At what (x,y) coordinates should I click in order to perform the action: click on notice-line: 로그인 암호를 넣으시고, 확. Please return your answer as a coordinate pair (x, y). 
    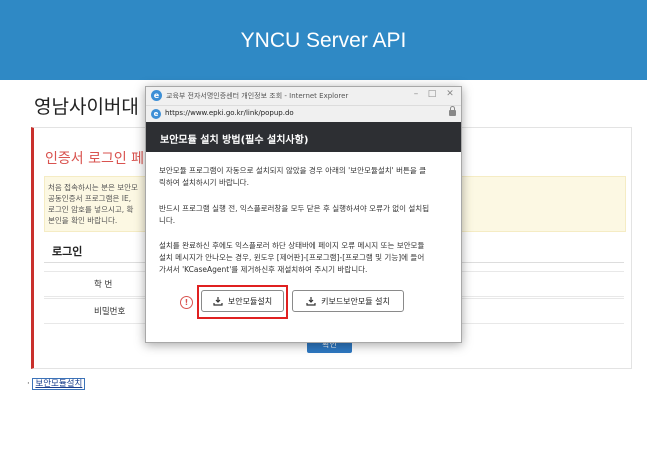
    Looking at the image, I should click on (91, 209).